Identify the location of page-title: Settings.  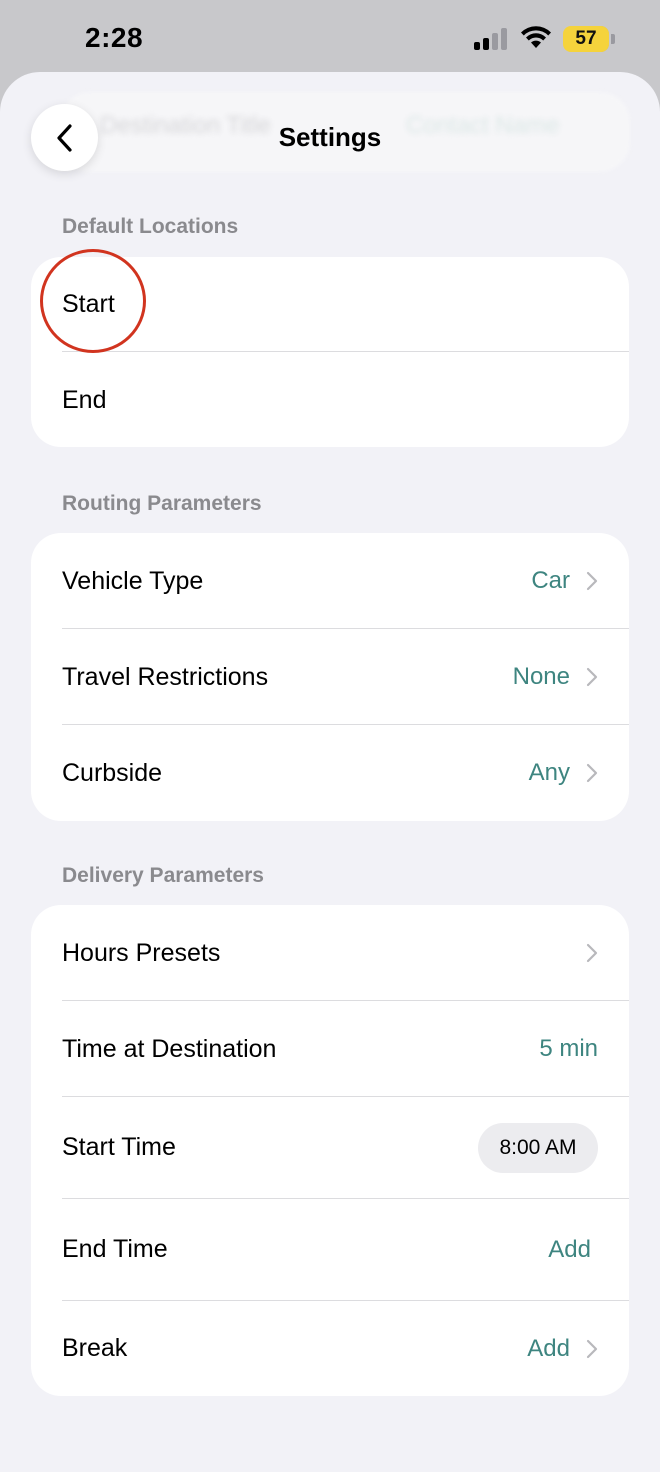
(330, 137).